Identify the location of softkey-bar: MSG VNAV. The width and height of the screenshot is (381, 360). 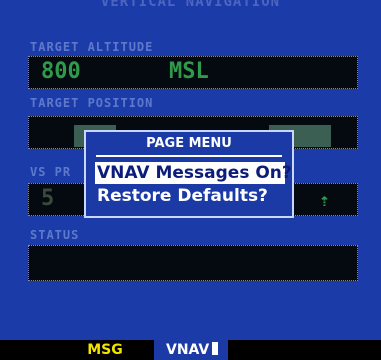
(190, 350).